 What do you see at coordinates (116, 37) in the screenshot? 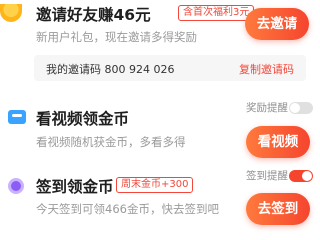
I see `invite-description: 新用户礼包，现在邀请多得奖励` at bounding box center [116, 37].